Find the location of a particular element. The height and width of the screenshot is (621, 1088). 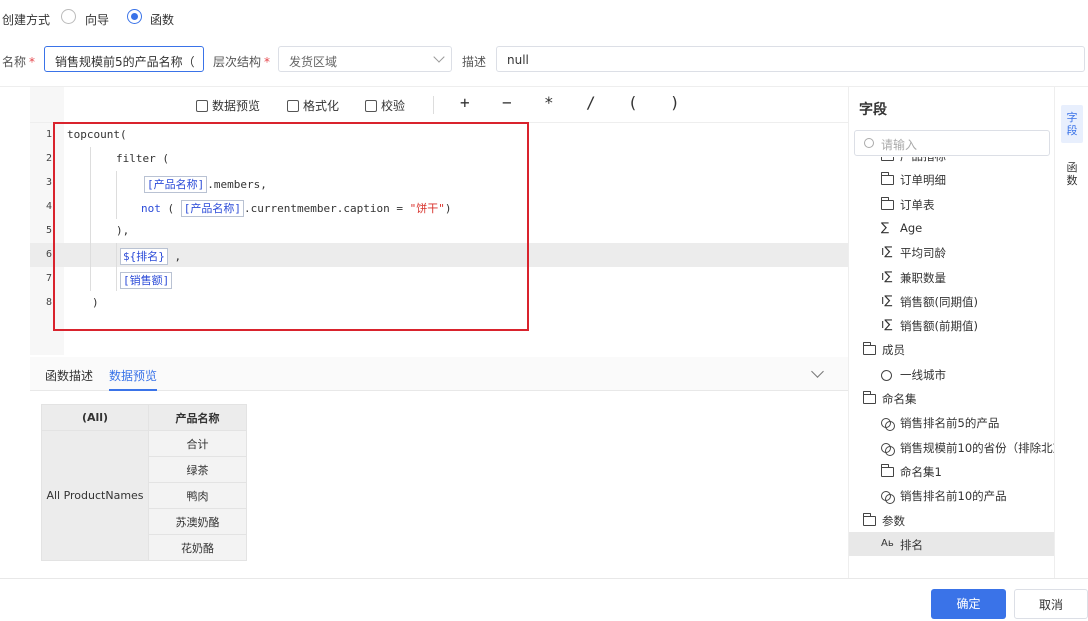

code-text: topcount( is located at coordinates (97, 134).